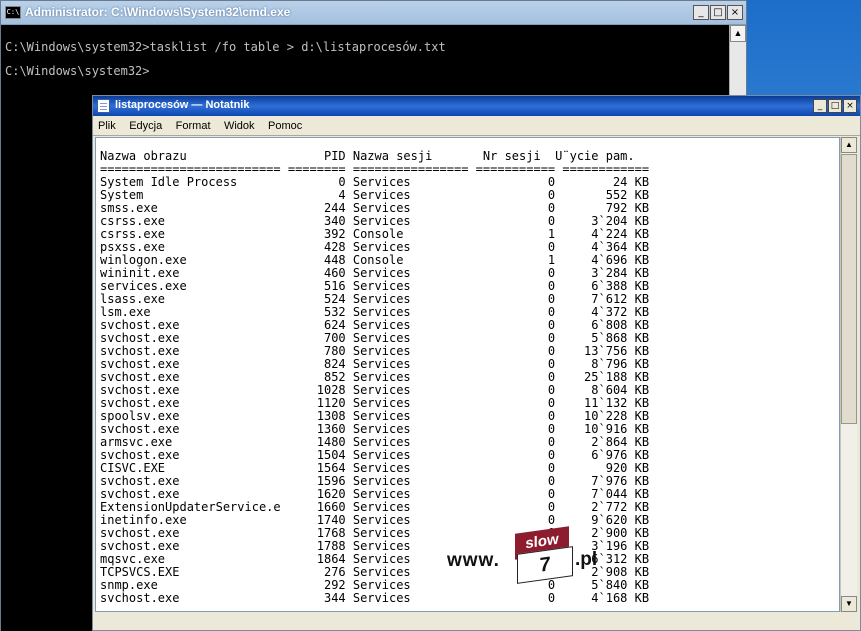 Image resolution: width=861 pixels, height=631 pixels. What do you see at coordinates (193, 124) in the screenshot?
I see `menu-format: Format` at bounding box center [193, 124].